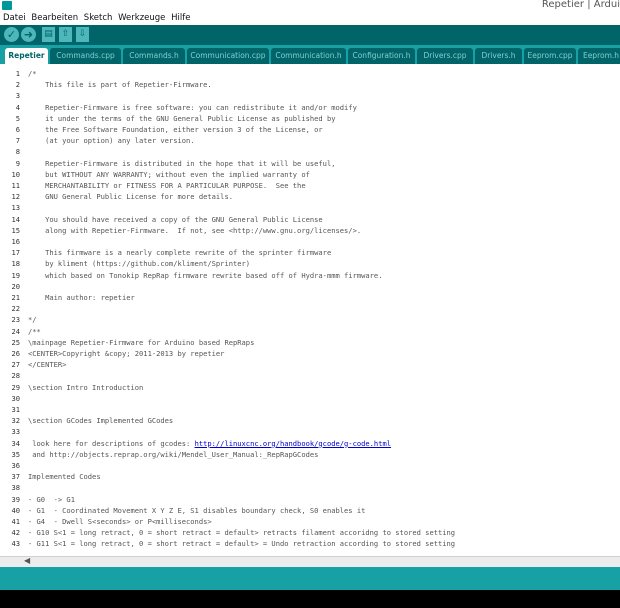  I want to click on line-number: 36, so click(15, 465).